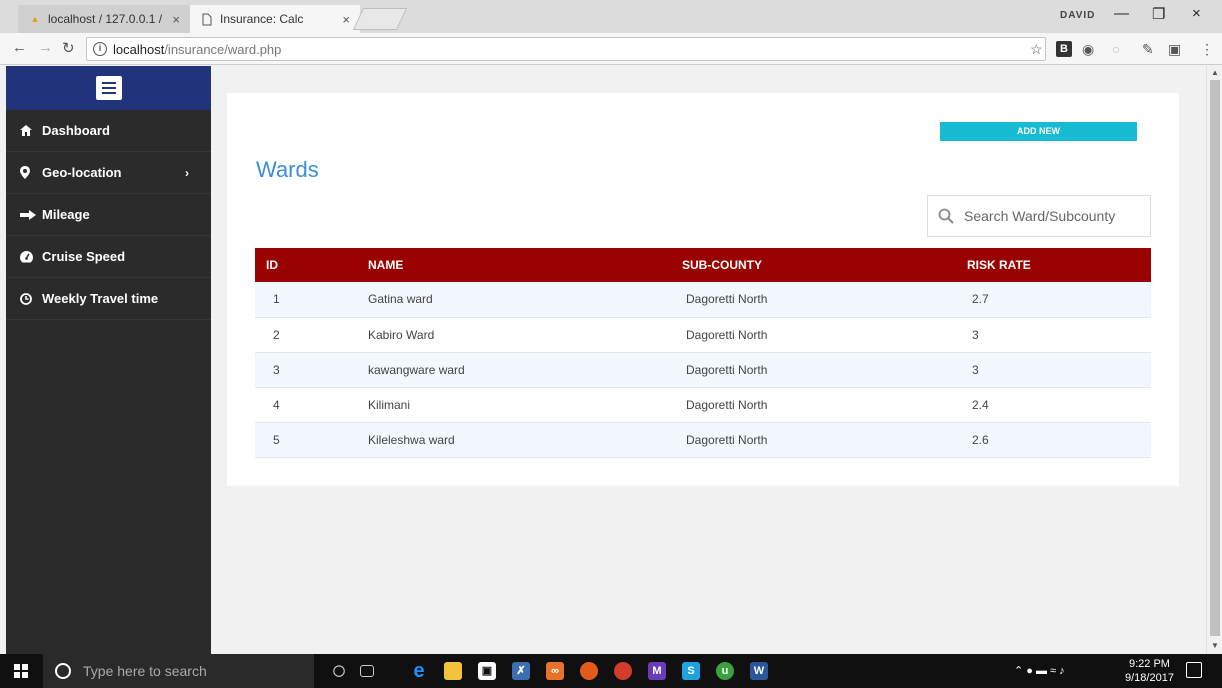 The width and height of the screenshot is (1222, 688). Describe the element at coordinates (509, 405) in the screenshot. I see `cell-name: Kilimani` at that location.